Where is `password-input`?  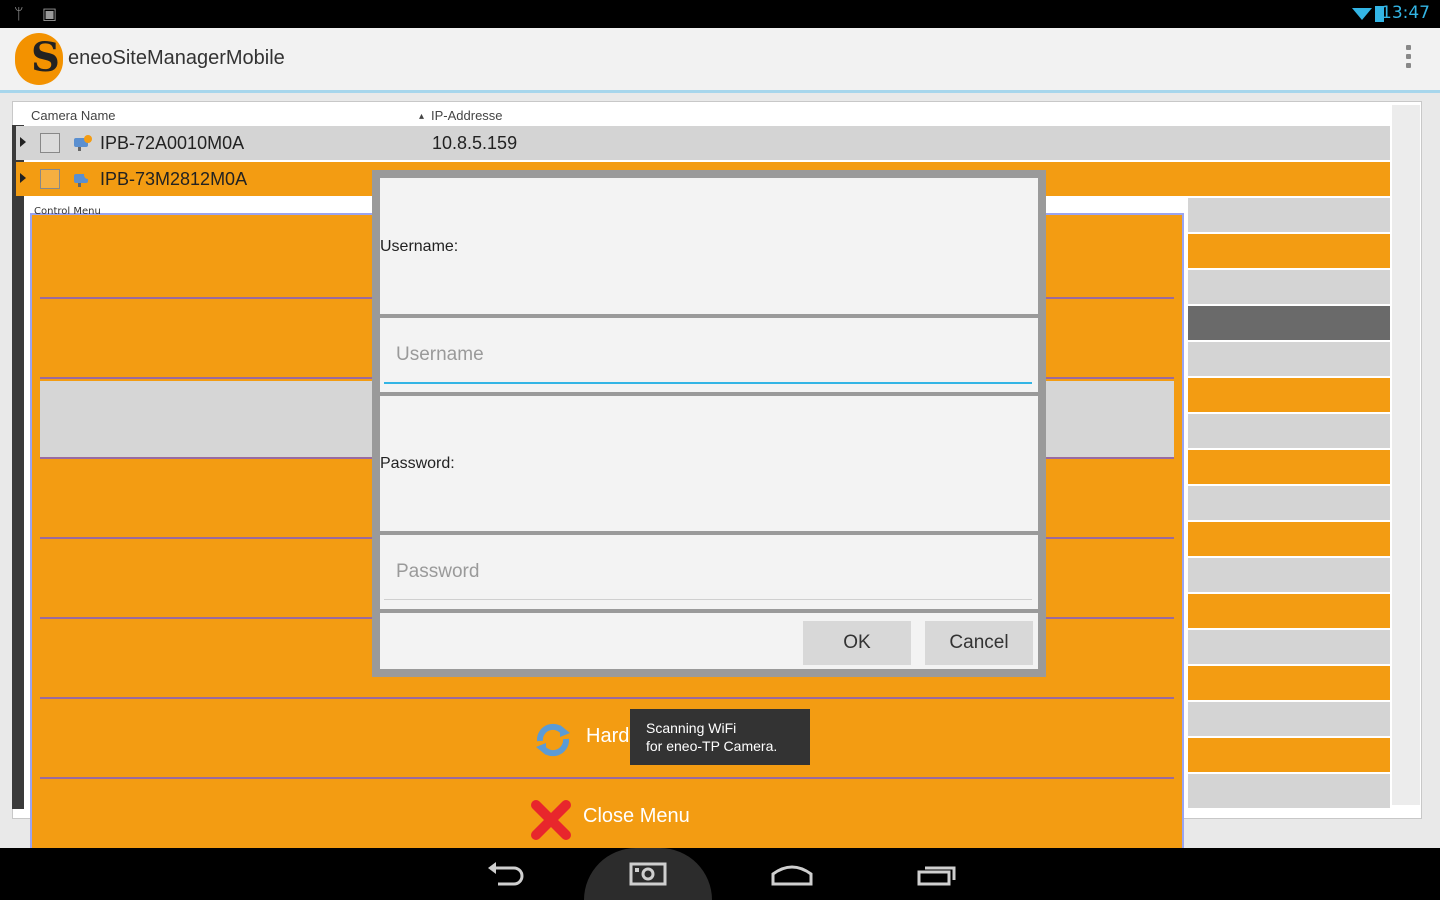 password-input is located at coordinates (714, 572).